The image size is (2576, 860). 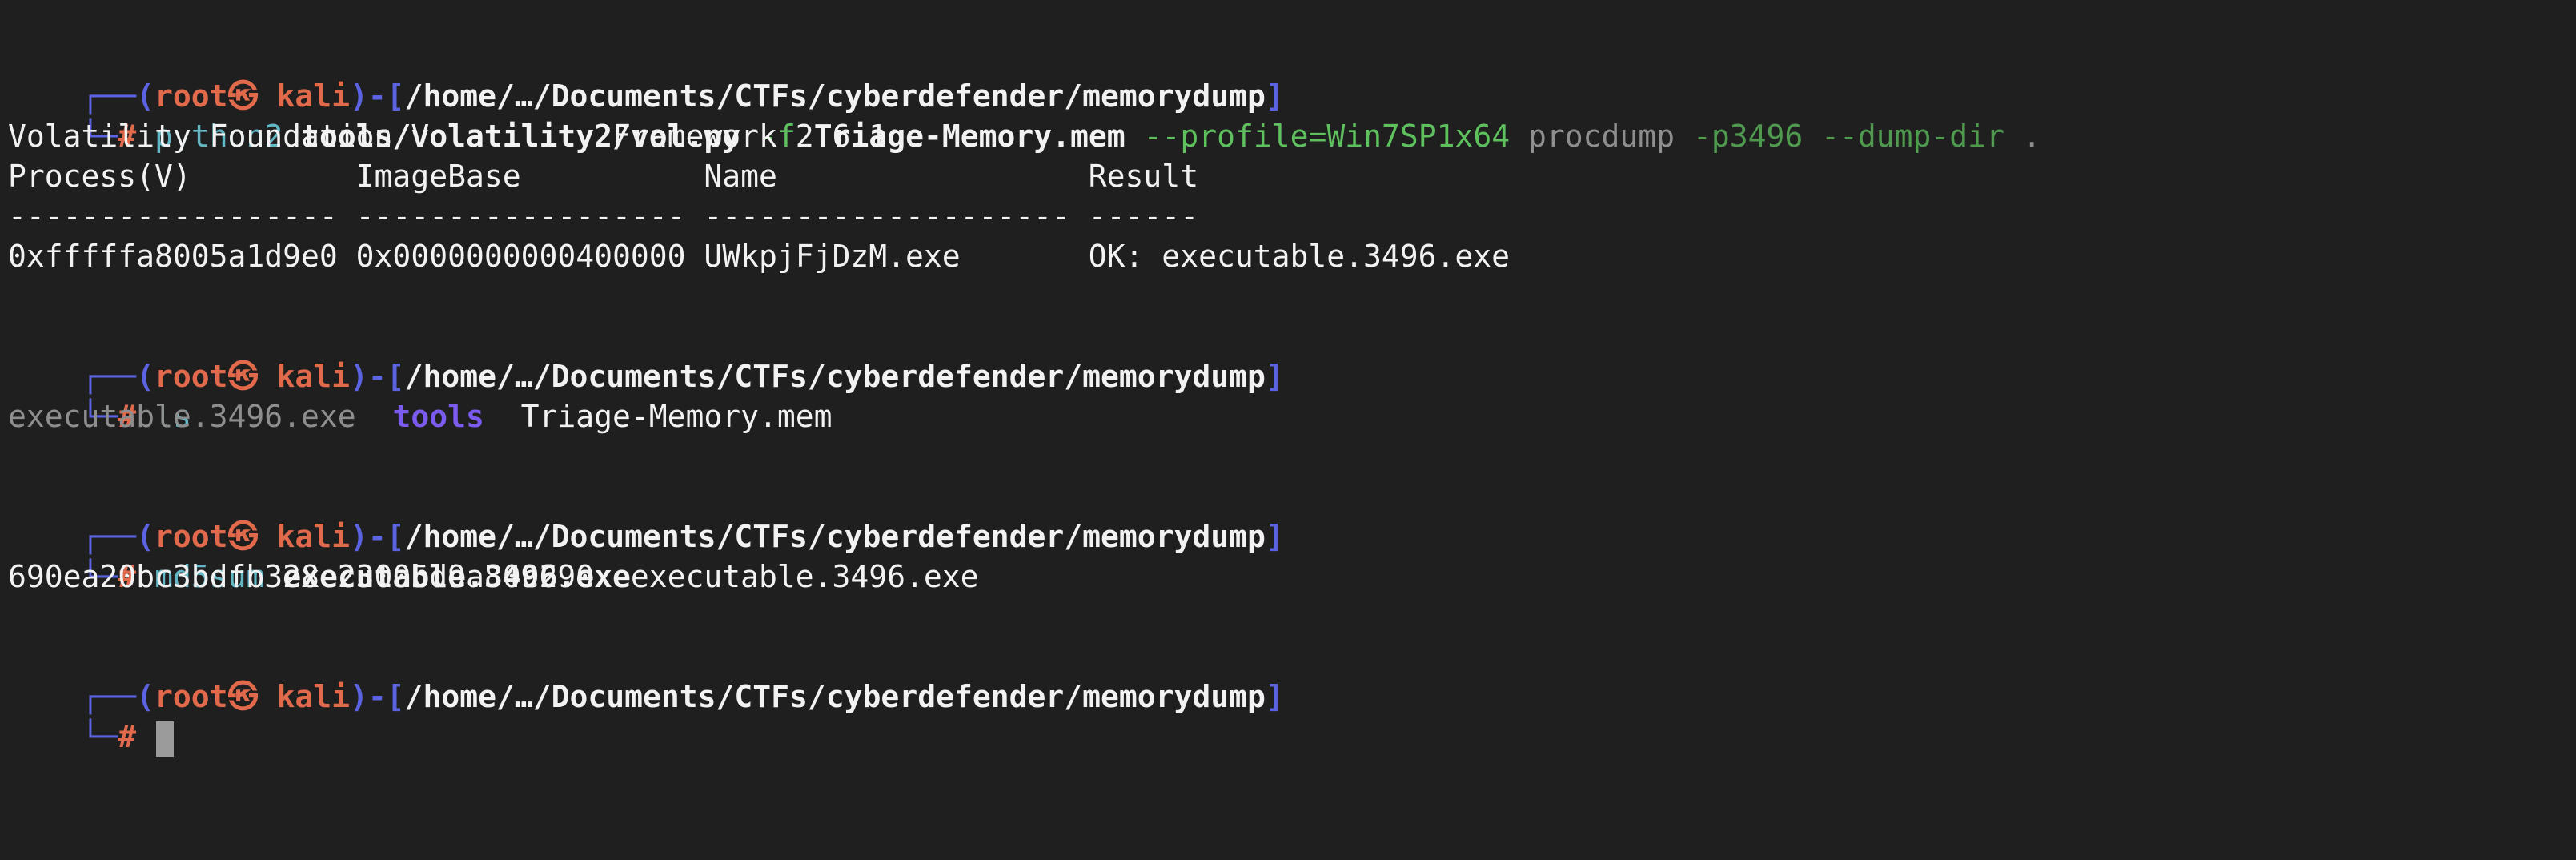 I want to click on command-line-3: └─# md5sum executable.3496.exe, so click(x=356, y=576).